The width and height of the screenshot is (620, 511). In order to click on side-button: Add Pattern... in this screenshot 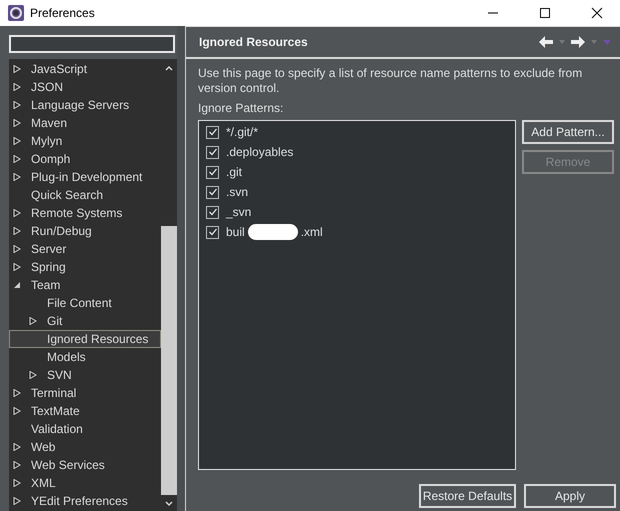, I will do `click(568, 132)`.